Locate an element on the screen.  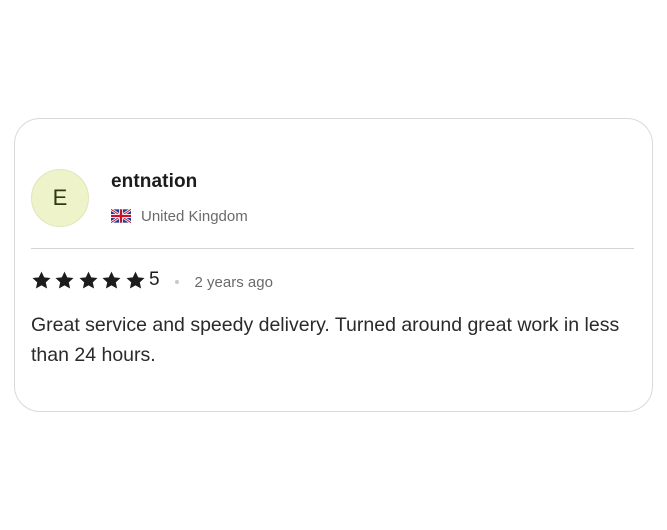
avatar: E is located at coordinates (60, 198).